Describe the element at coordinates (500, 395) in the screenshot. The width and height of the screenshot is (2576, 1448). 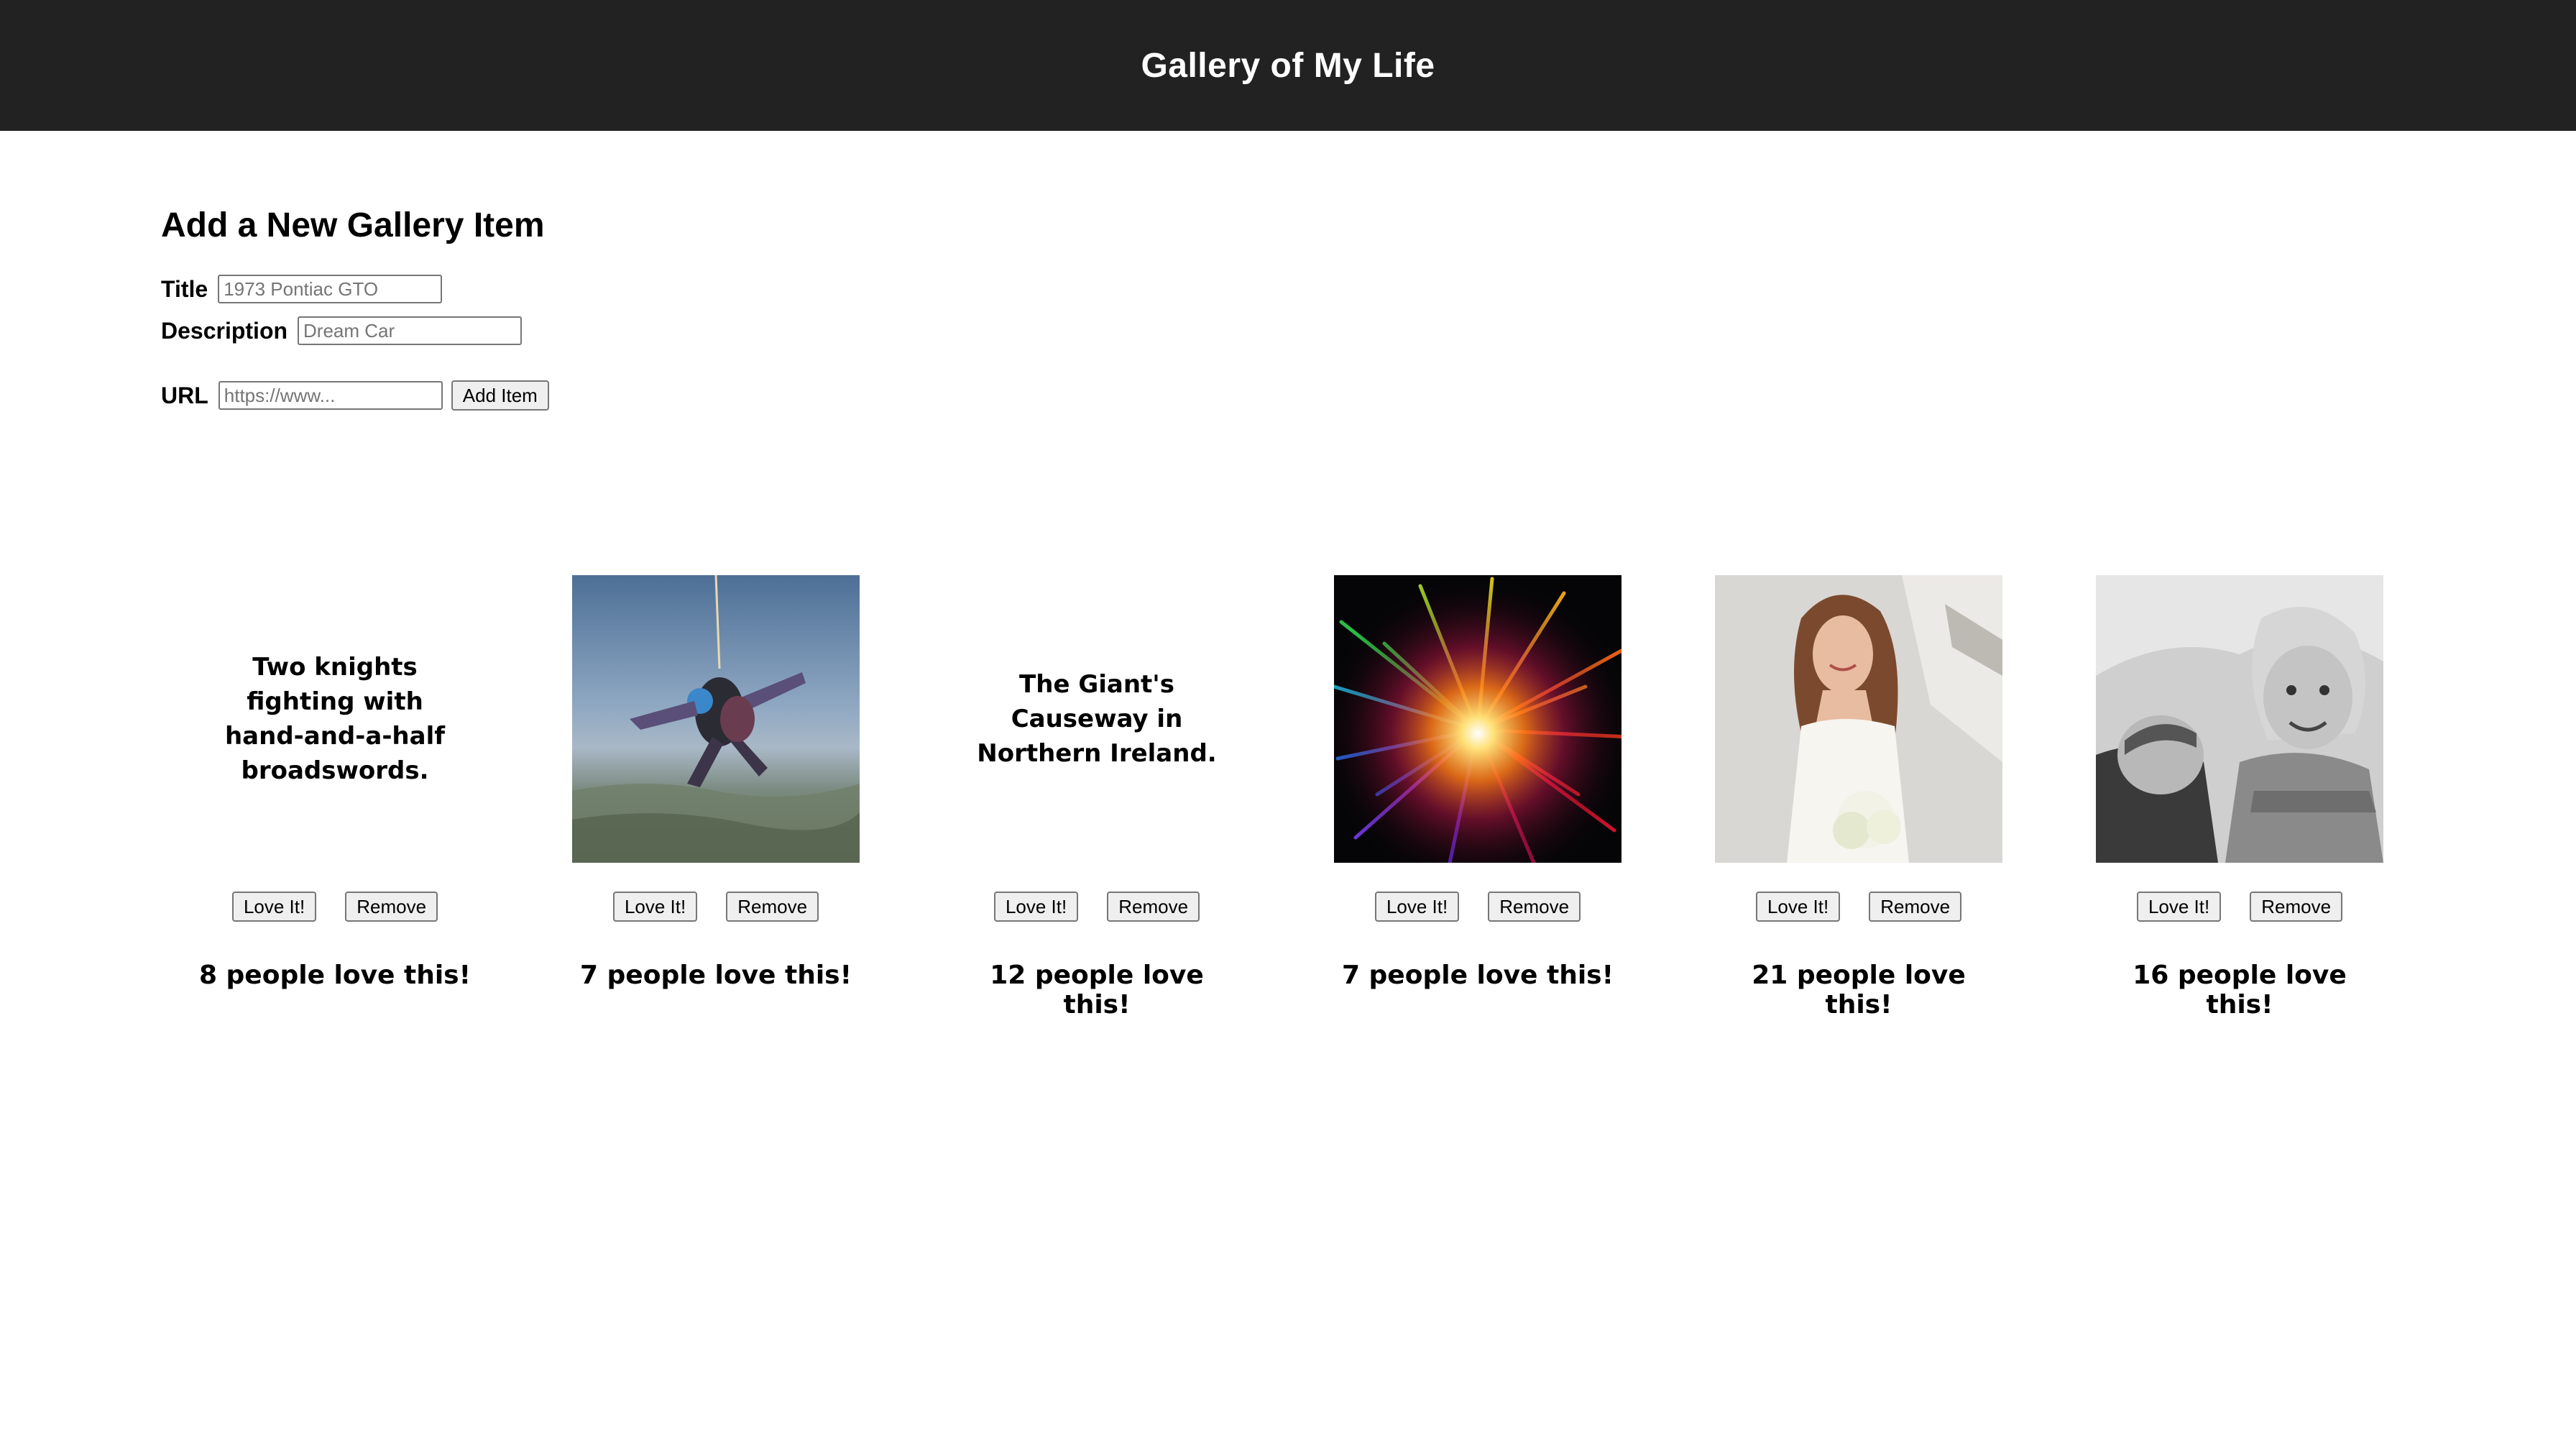
I see `add-item-button: Add Item` at that location.